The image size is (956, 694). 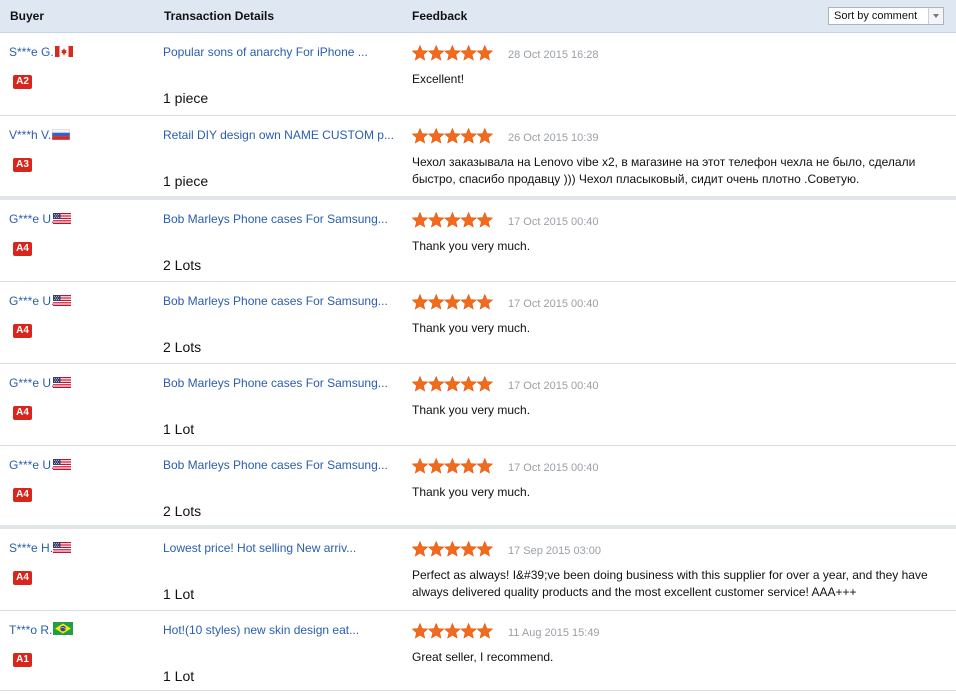 I want to click on buyer-name: T***o R., so click(x=30, y=630).